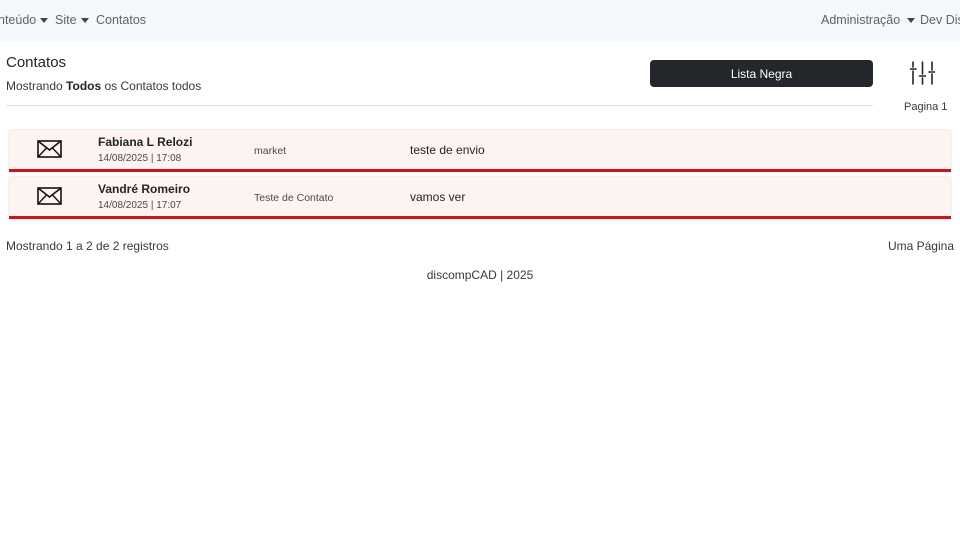 The width and height of the screenshot is (960, 540). What do you see at coordinates (439, 105) in the screenshot?
I see `header-divider` at bounding box center [439, 105].